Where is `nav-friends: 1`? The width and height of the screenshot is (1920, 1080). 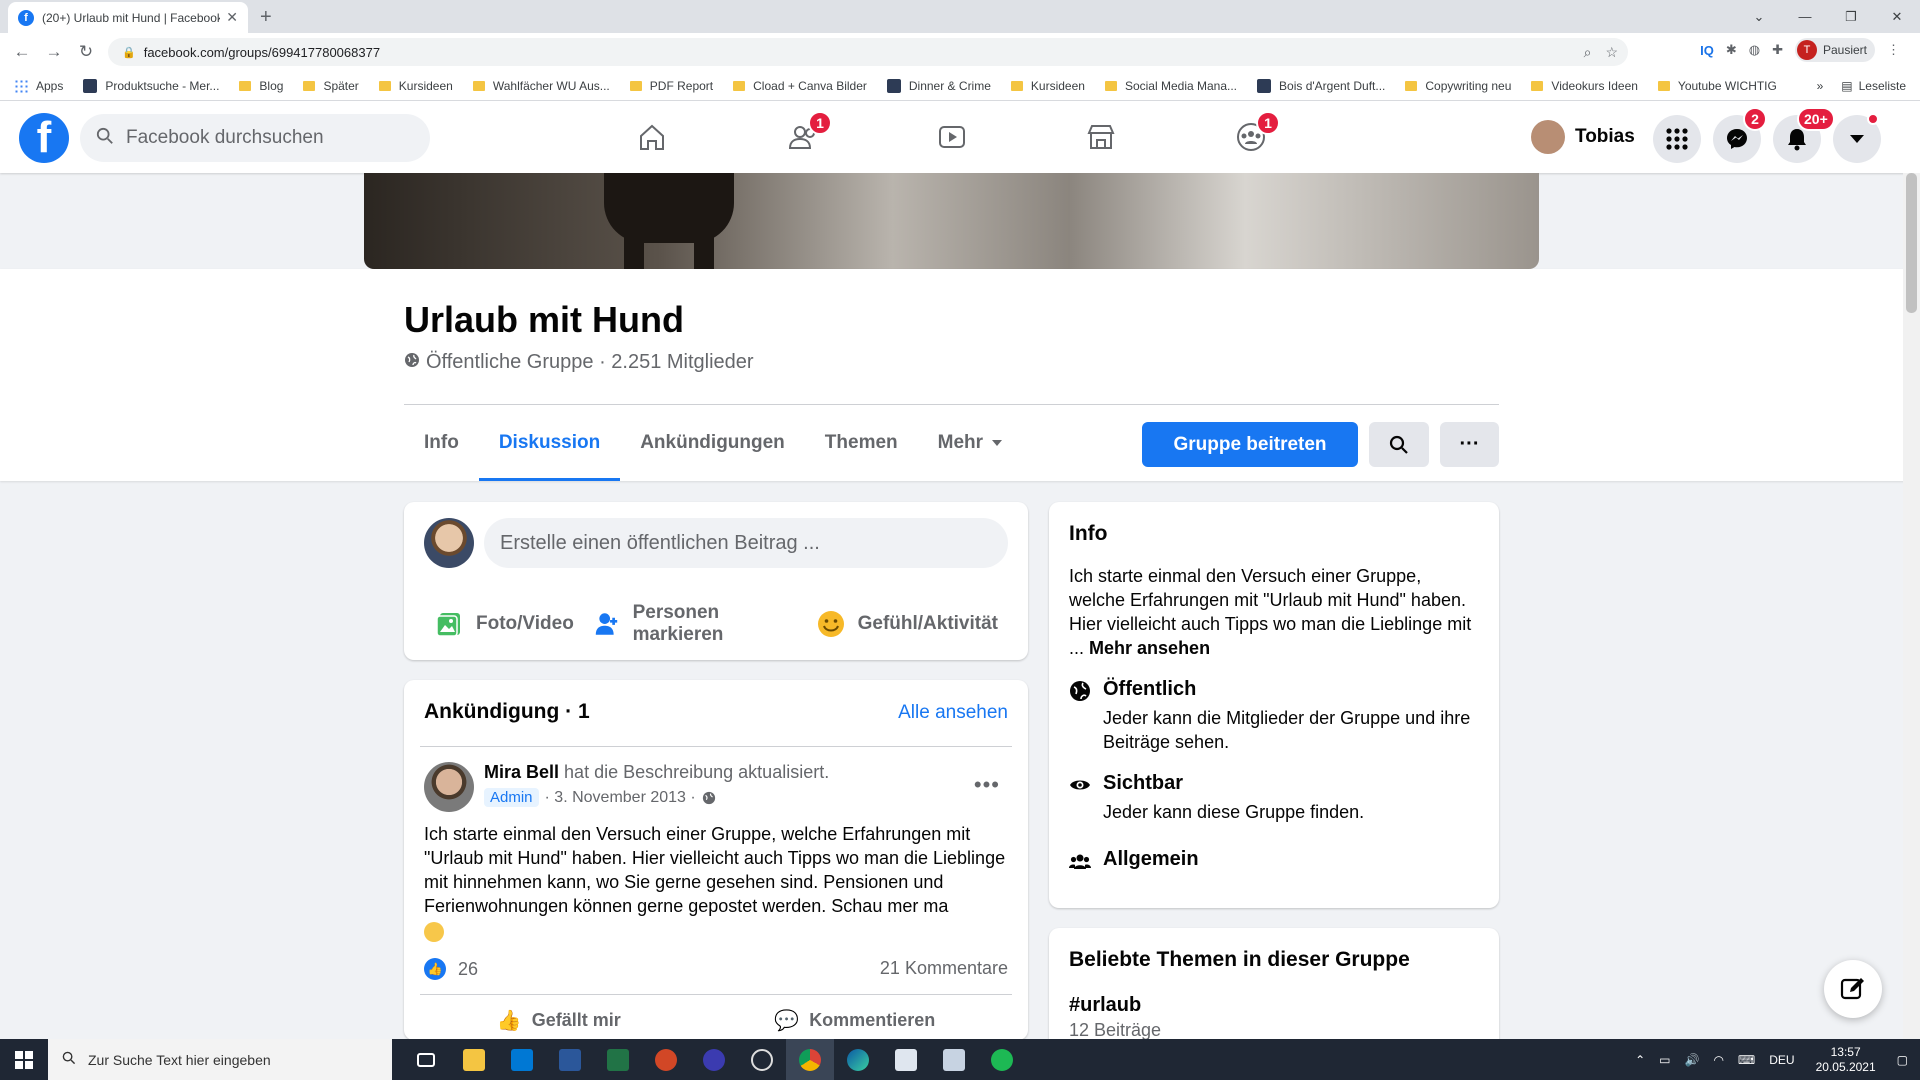
nav-friends: 1 is located at coordinates (803, 137).